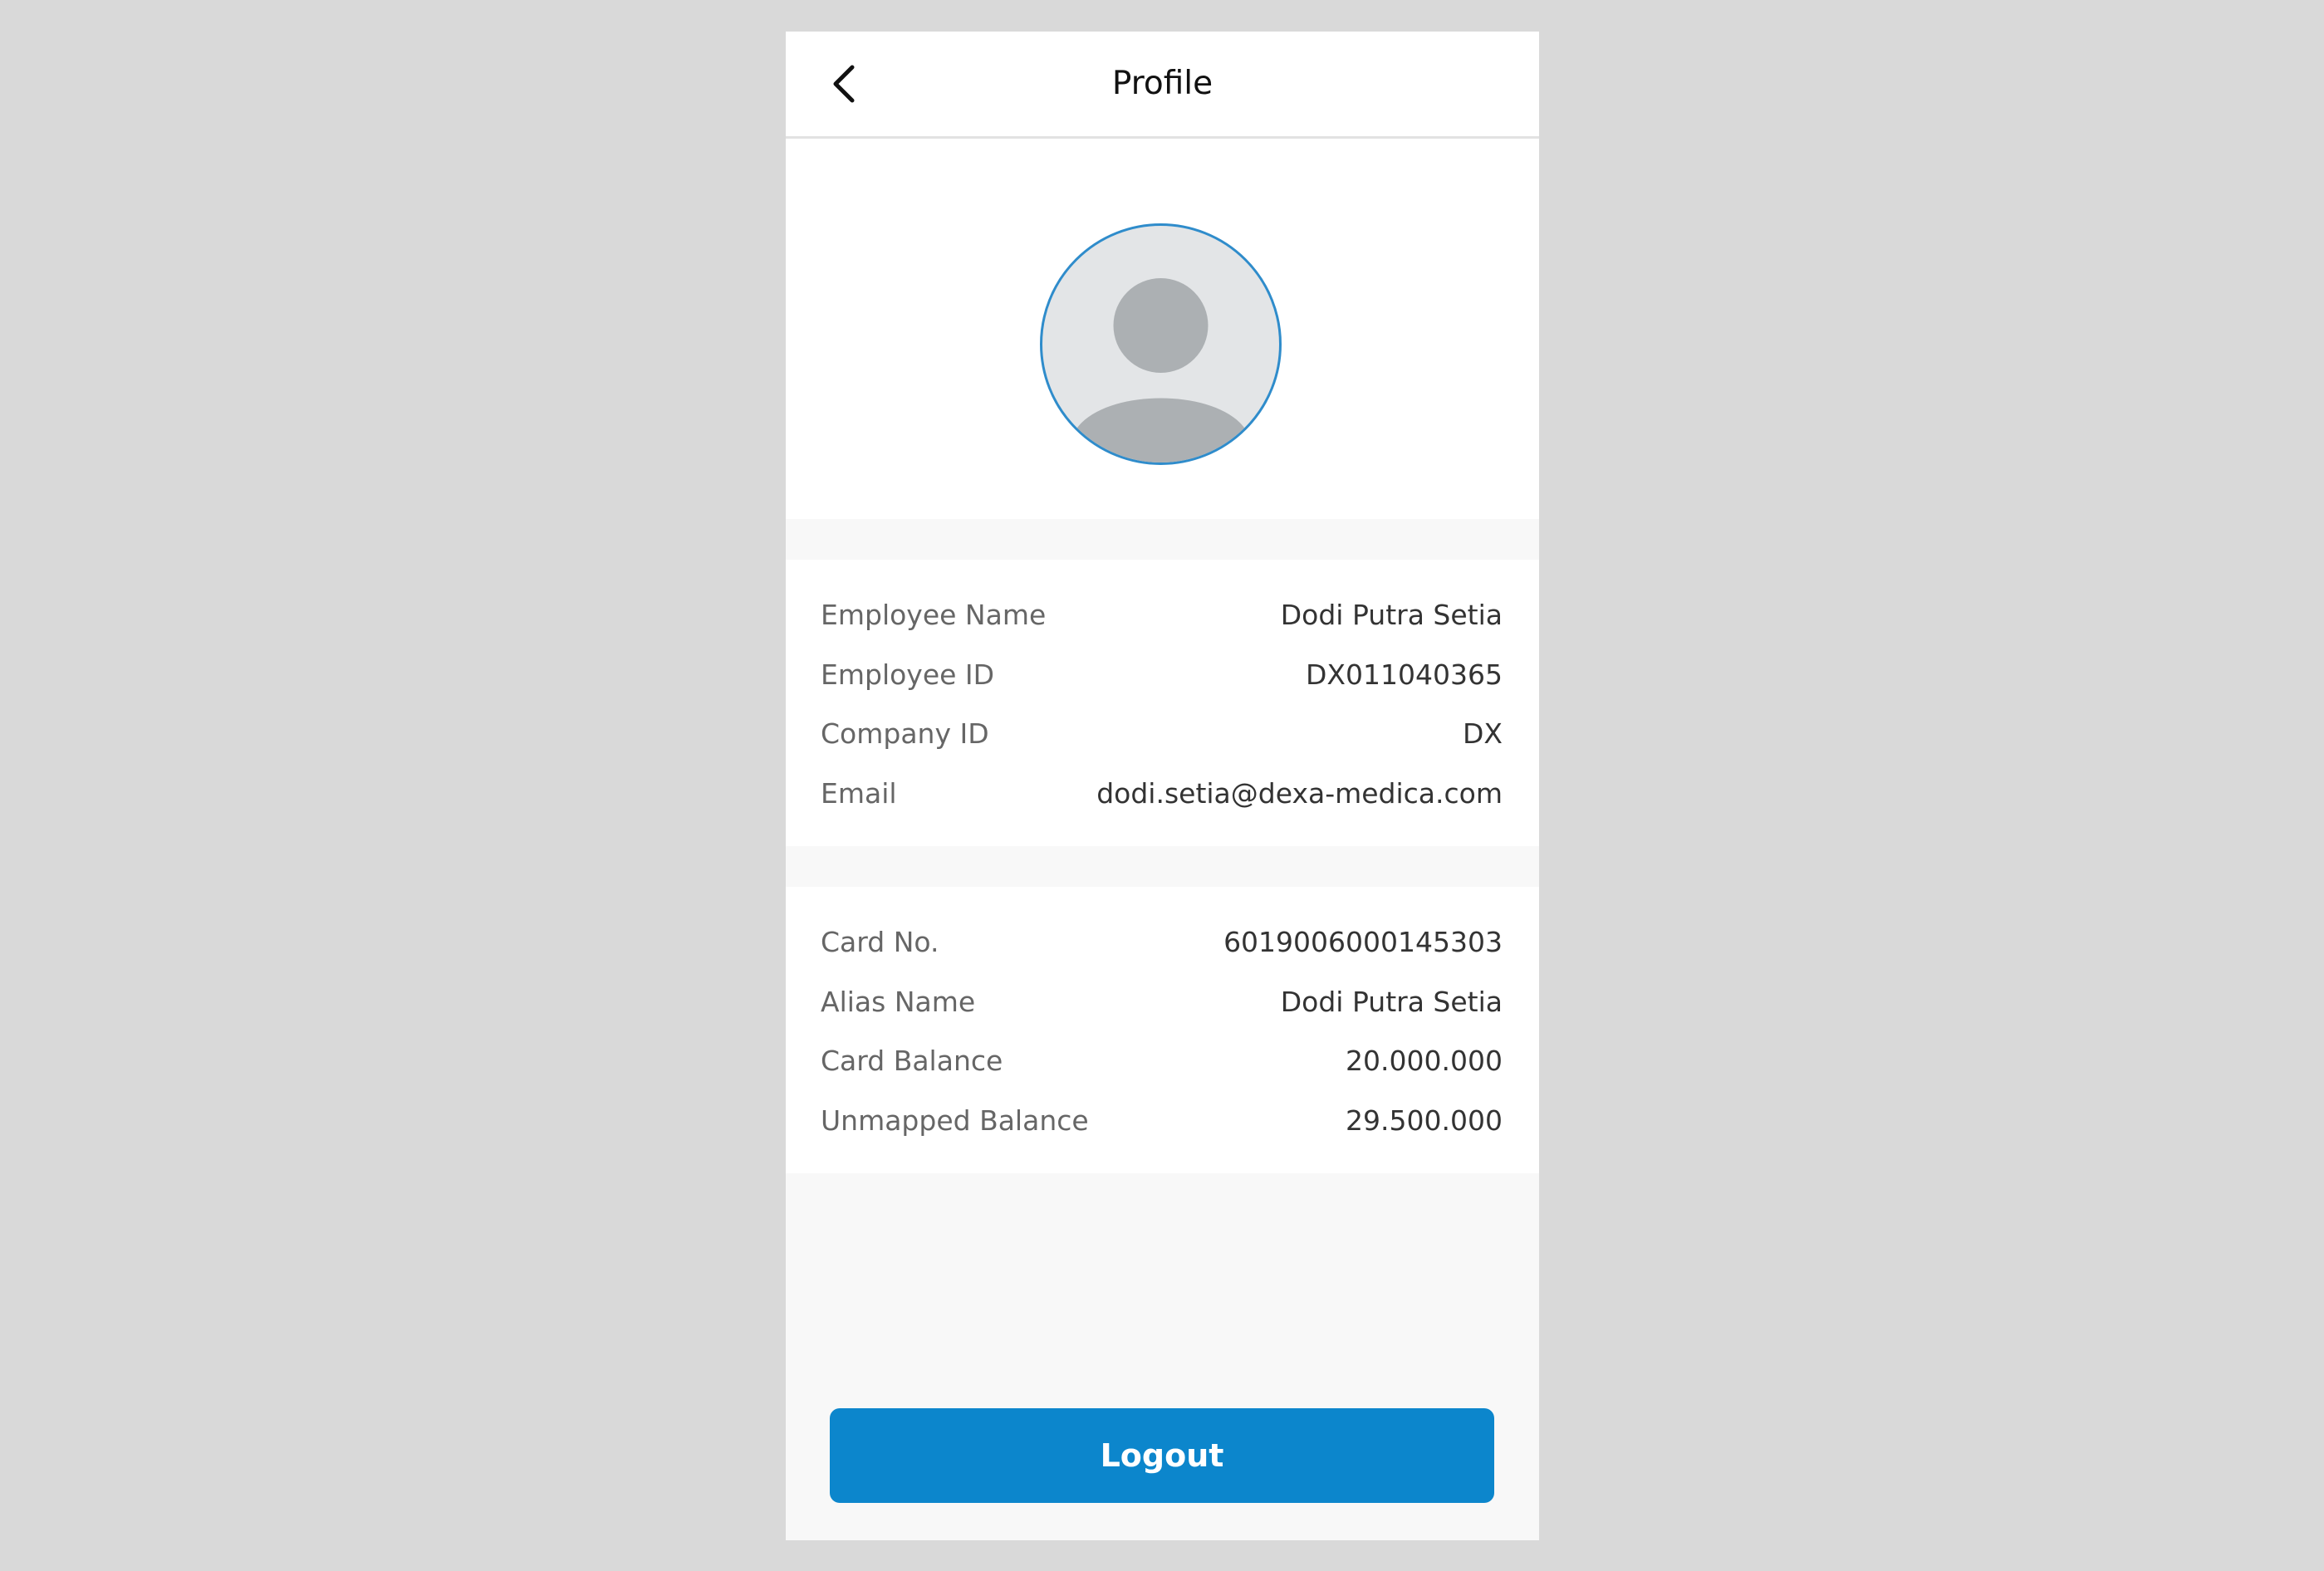  Describe the element at coordinates (1424, 1120) in the screenshot. I see `unmapped-balance-value: 29.500.000` at that location.